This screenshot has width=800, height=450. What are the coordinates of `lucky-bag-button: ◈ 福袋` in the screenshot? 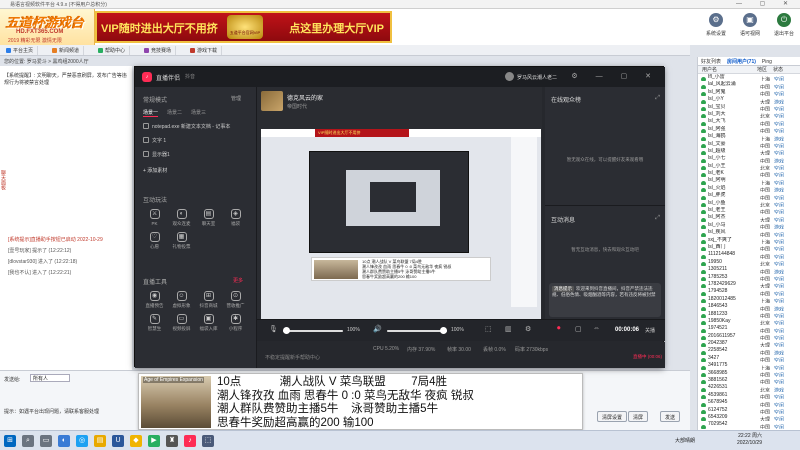 It's located at (235, 218).